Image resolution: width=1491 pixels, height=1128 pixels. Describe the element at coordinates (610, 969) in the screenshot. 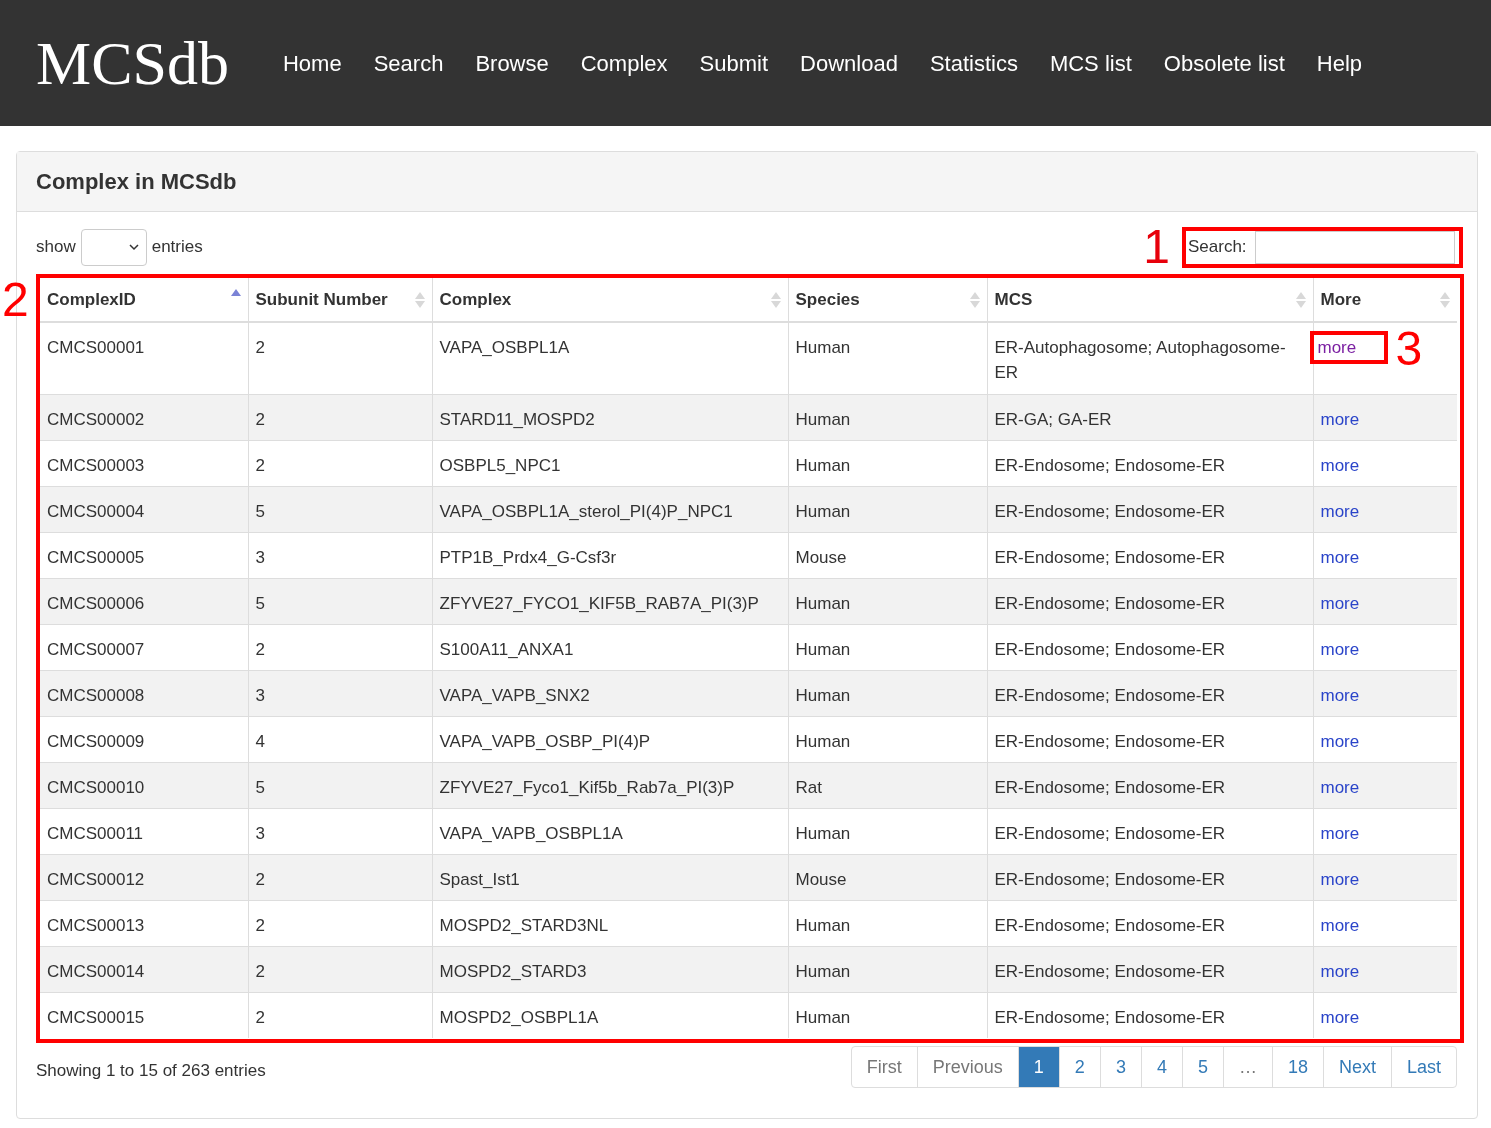

I see `table-cell: MOSPD2_STARD3` at that location.